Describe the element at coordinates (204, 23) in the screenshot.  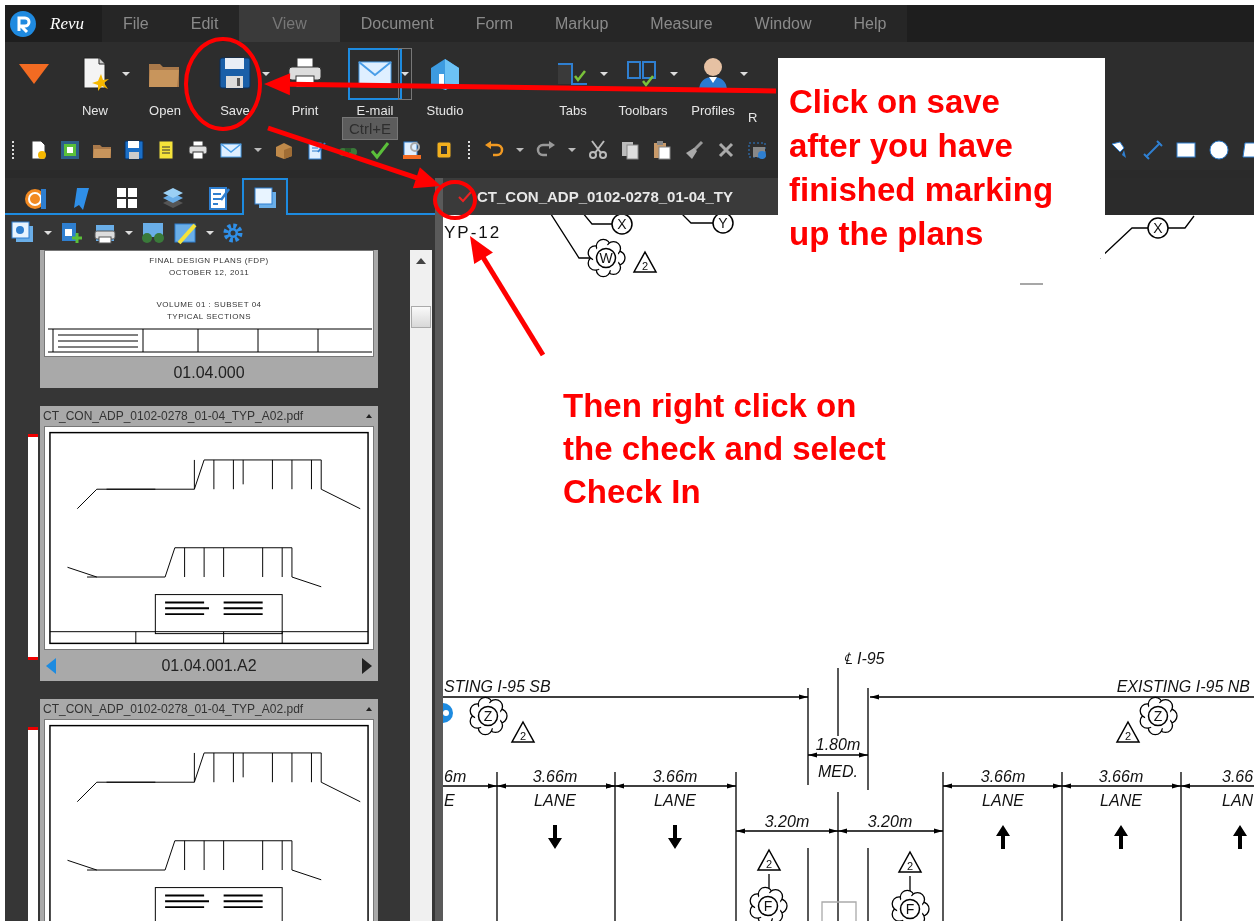
I see `menu-item: Edit` at that location.